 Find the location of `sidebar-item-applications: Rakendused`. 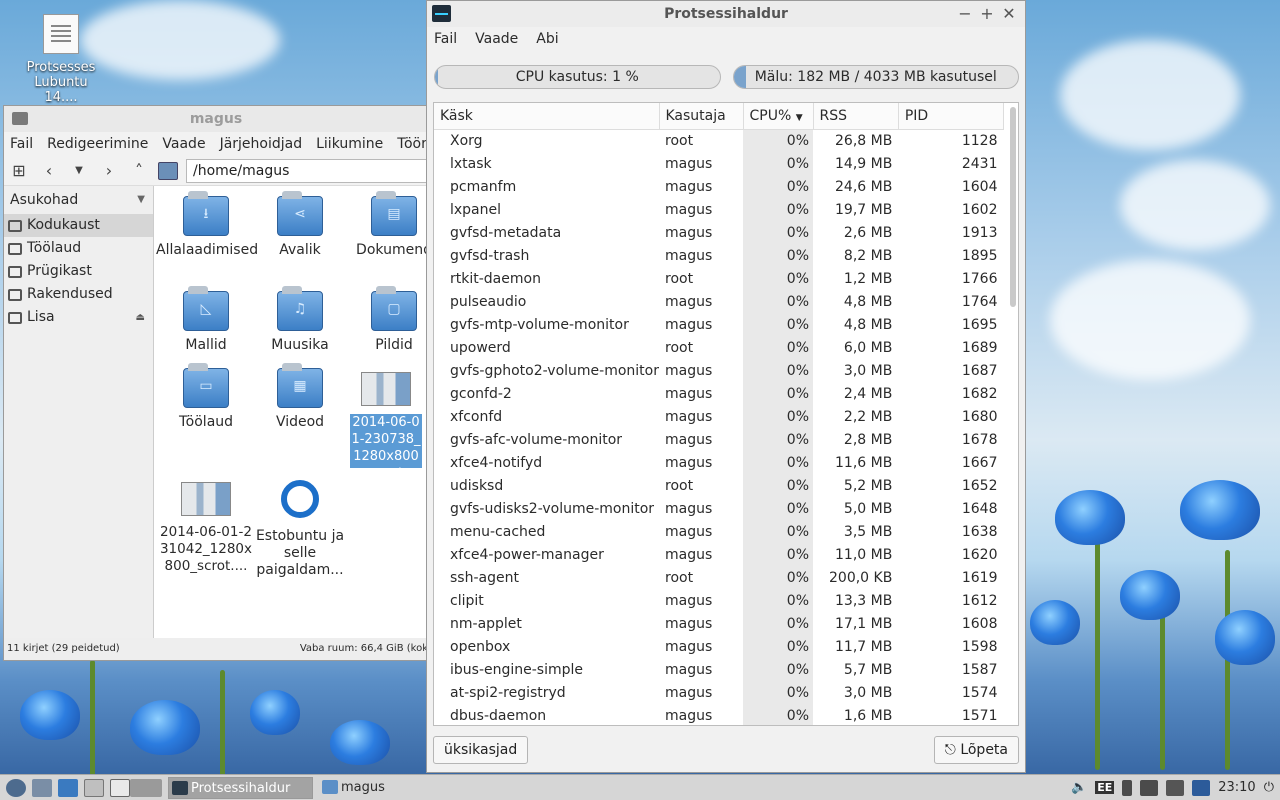

sidebar-item-applications: Rakendused is located at coordinates (78, 294).